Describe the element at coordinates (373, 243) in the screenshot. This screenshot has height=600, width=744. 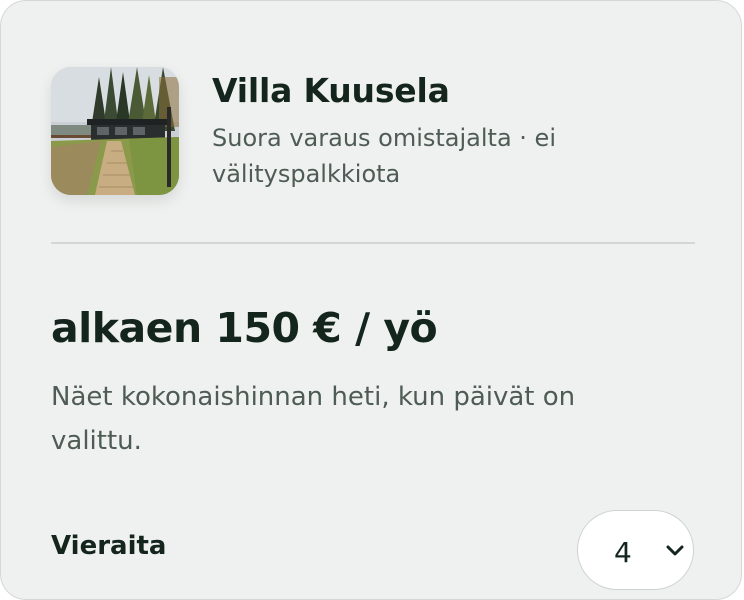
I see `divider` at that location.